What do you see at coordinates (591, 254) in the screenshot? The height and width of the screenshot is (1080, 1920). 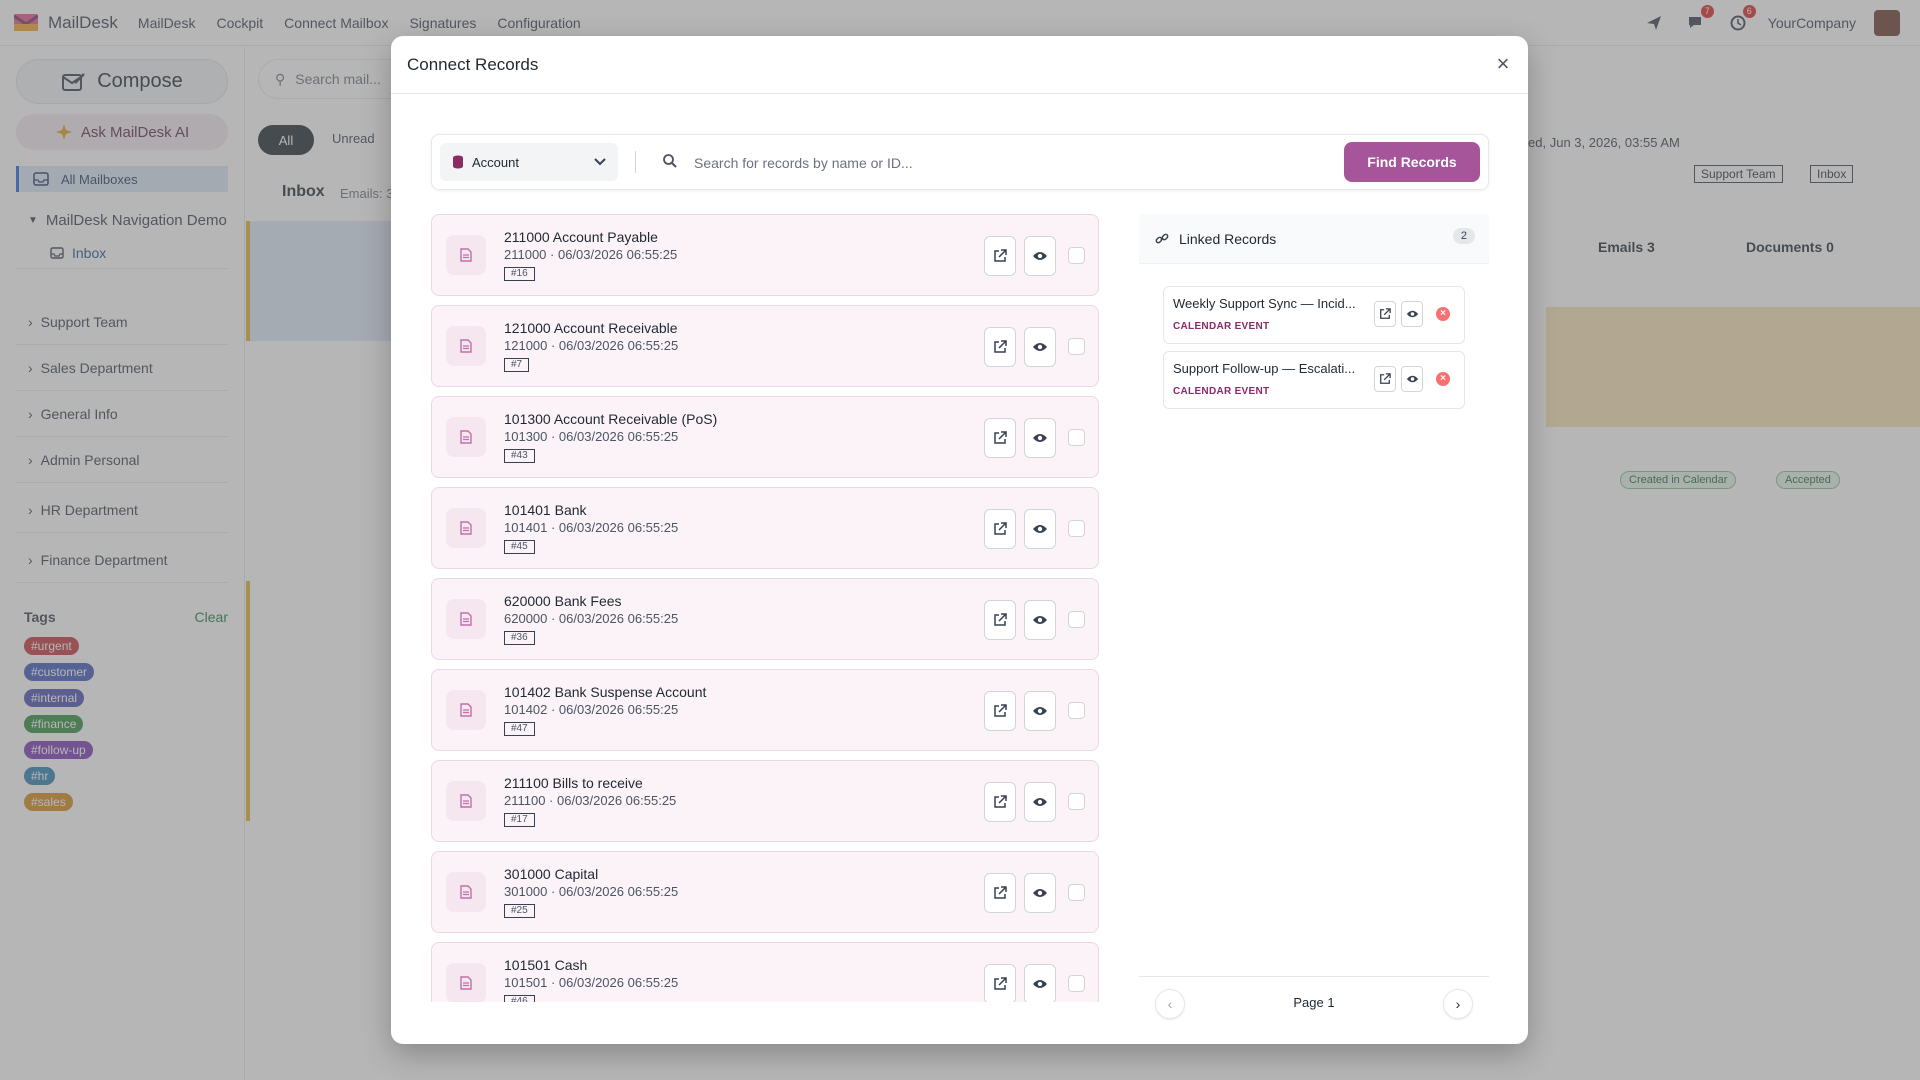 I see `record-meta: 211000 · 06/03/2026 06:55:25` at bounding box center [591, 254].